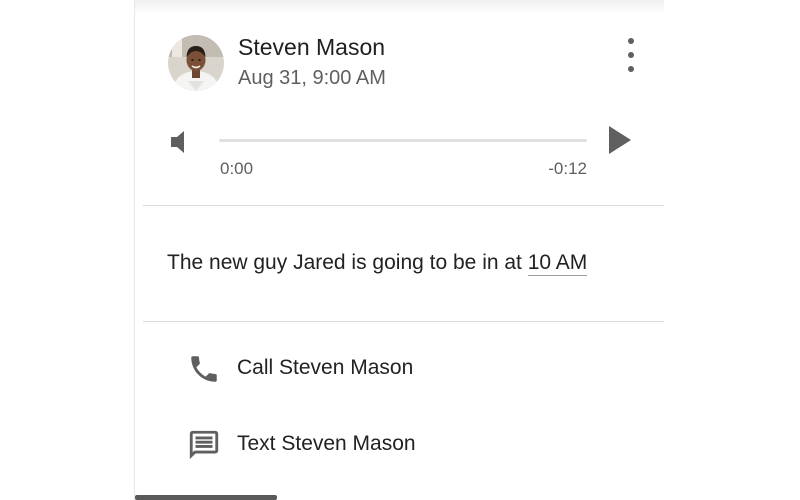  I want to click on call-button: Call Steven Mason, so click(399, 368).